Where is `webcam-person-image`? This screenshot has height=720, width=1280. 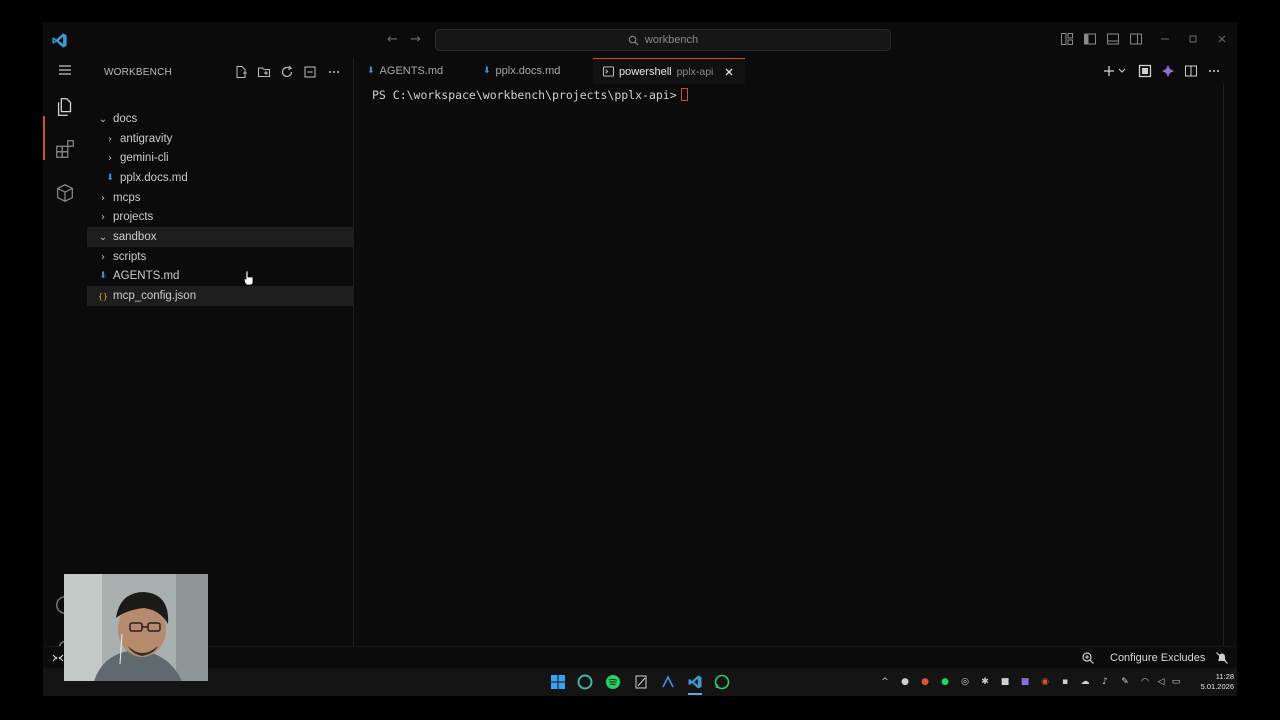
webcam-person-image is located at coordinates (136, 627).